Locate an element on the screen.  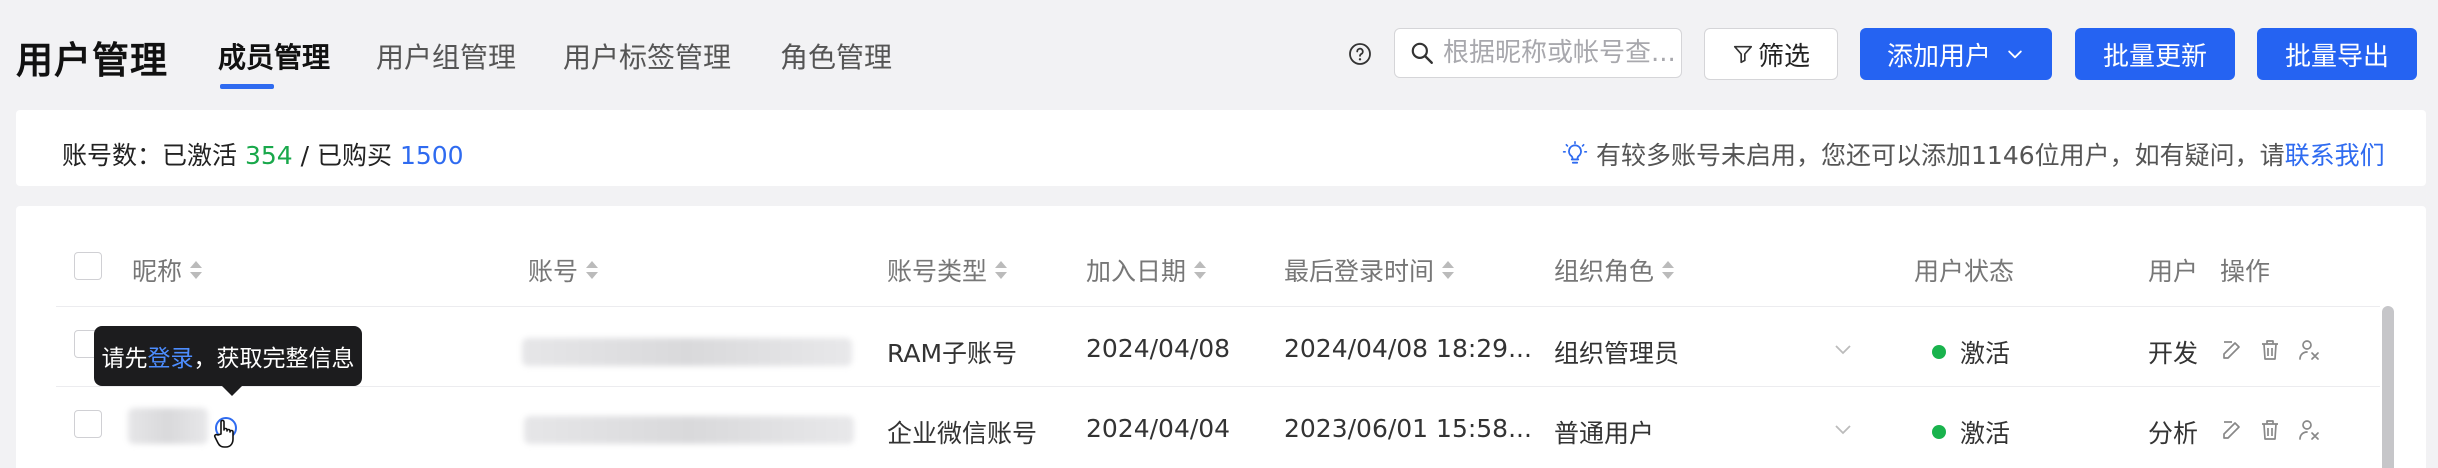
column-label: 昵称 is located at coordinates (157, 271).